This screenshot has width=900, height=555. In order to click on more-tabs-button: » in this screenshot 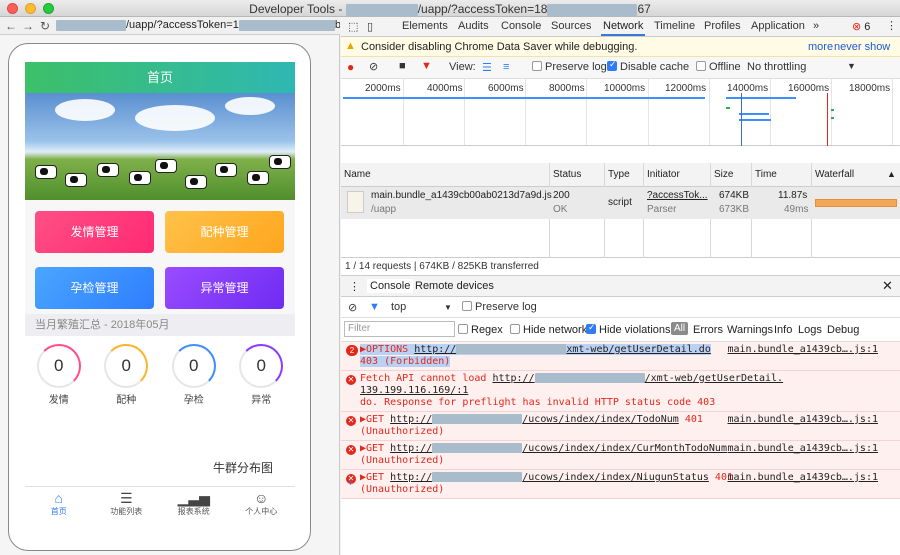, I will do `click(816, 26)`.